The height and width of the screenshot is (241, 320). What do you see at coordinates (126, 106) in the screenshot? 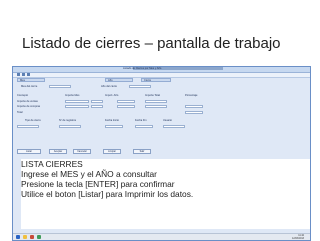
I see `field-compras-total` at bounding box center [126, 106].